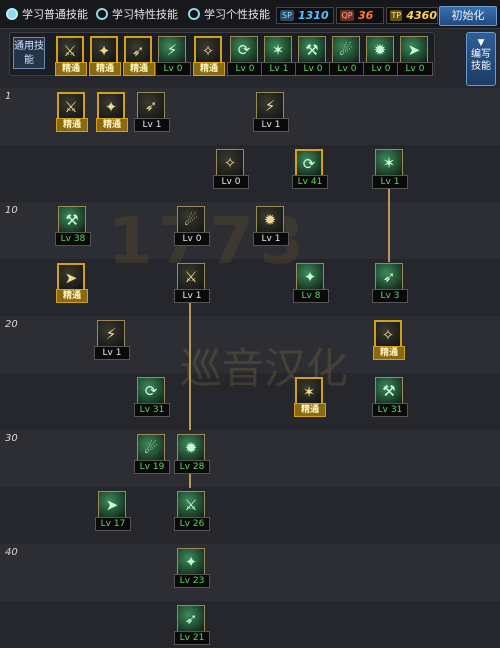 Image resolution: width=500 pixels, height=648 pixels. What do you see at coordinates (55, 14) in the screenshot?
I see `option-label: 学习普通技能` at bounding box center [55, 14].